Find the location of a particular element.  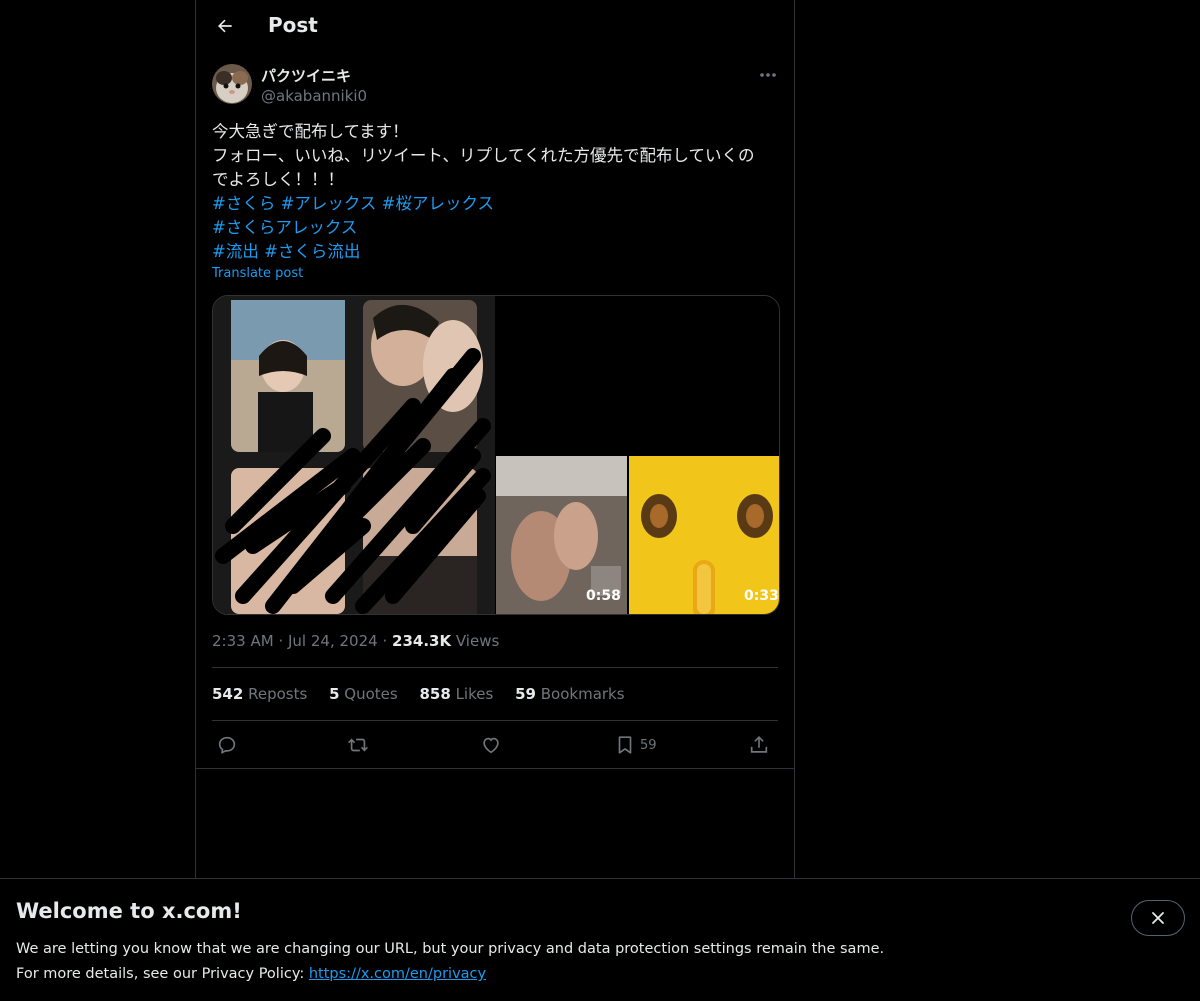

more-horizontal-icon is located at coordinates (768, 75).